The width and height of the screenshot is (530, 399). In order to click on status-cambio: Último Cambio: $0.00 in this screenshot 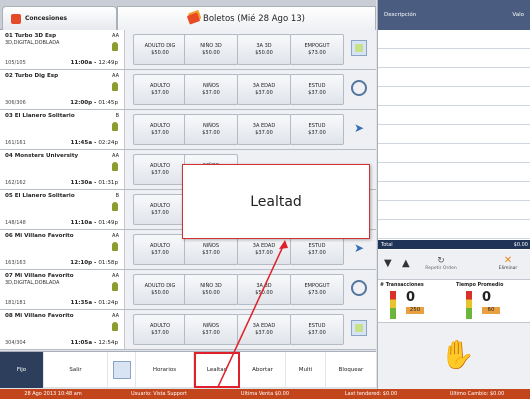, I will do `click(477, 394)`.